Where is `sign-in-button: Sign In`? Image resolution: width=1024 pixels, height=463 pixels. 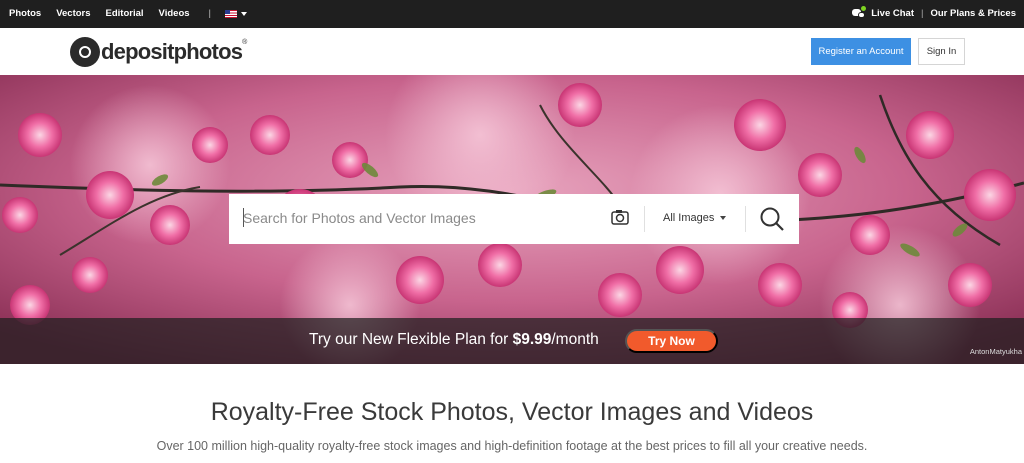 sign-in-button: Sign In is located at coordinates (941, 51).